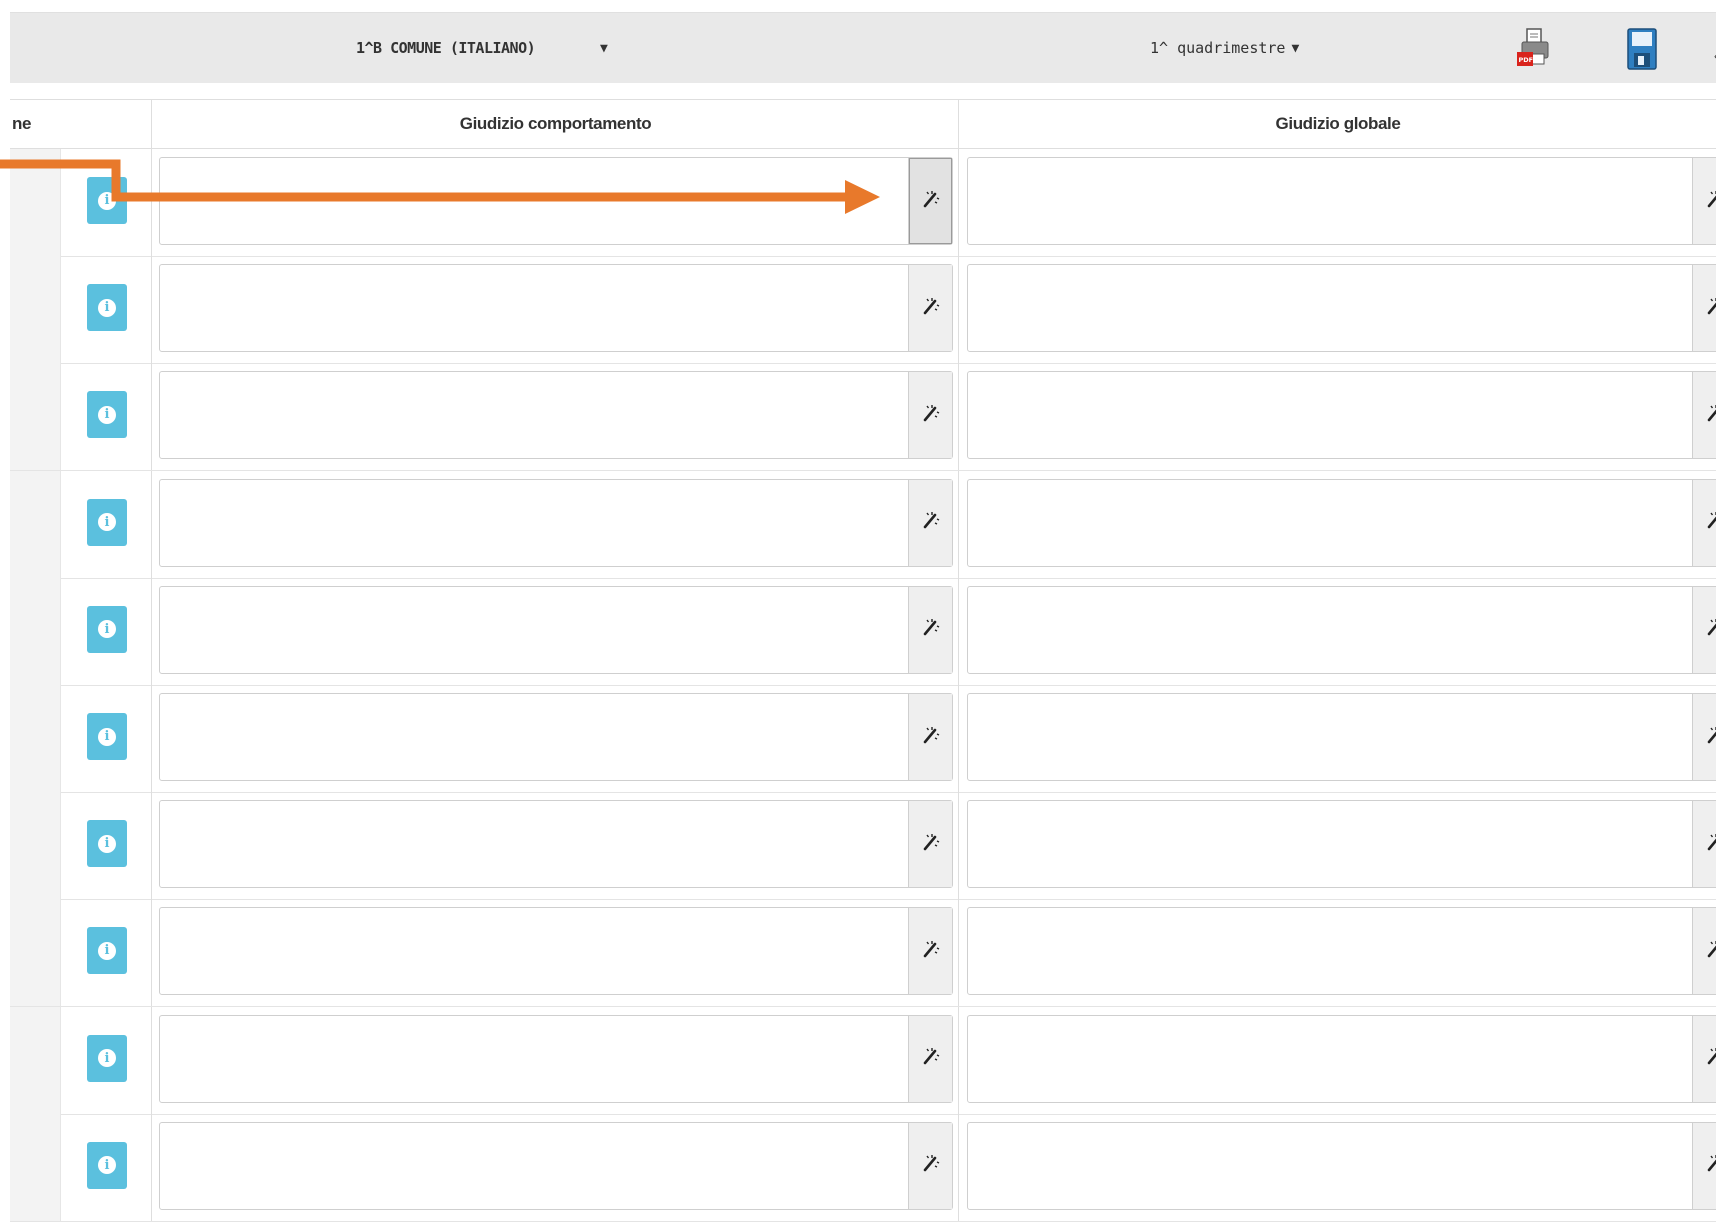 The image size is (1716, 1222). Describe the element at coordinates (445, 48) in the screenshot. I see `class-selector-value: 1^B COMUNE (ITALIANO)` at that location.